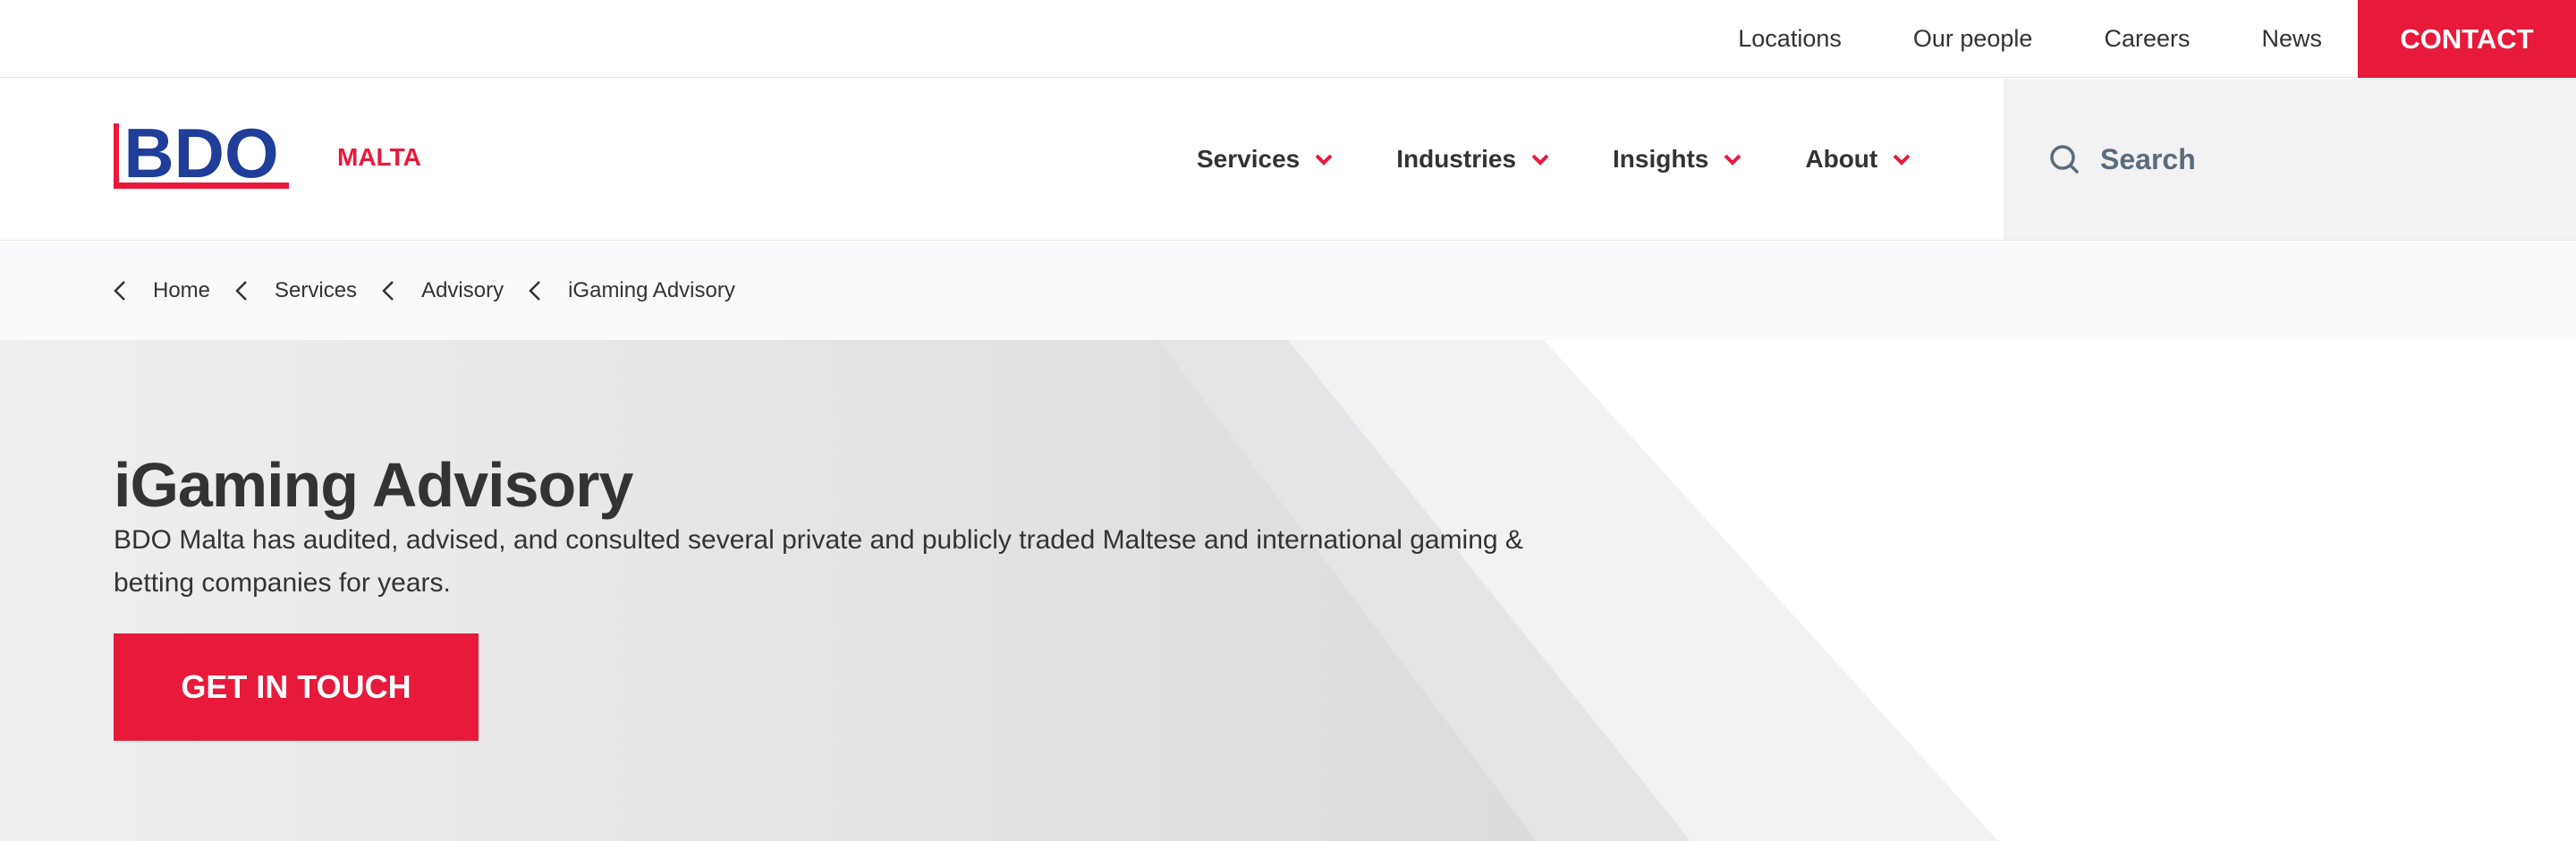  I want to click on breadcrumb-item-home: Home, so click(162, 290).